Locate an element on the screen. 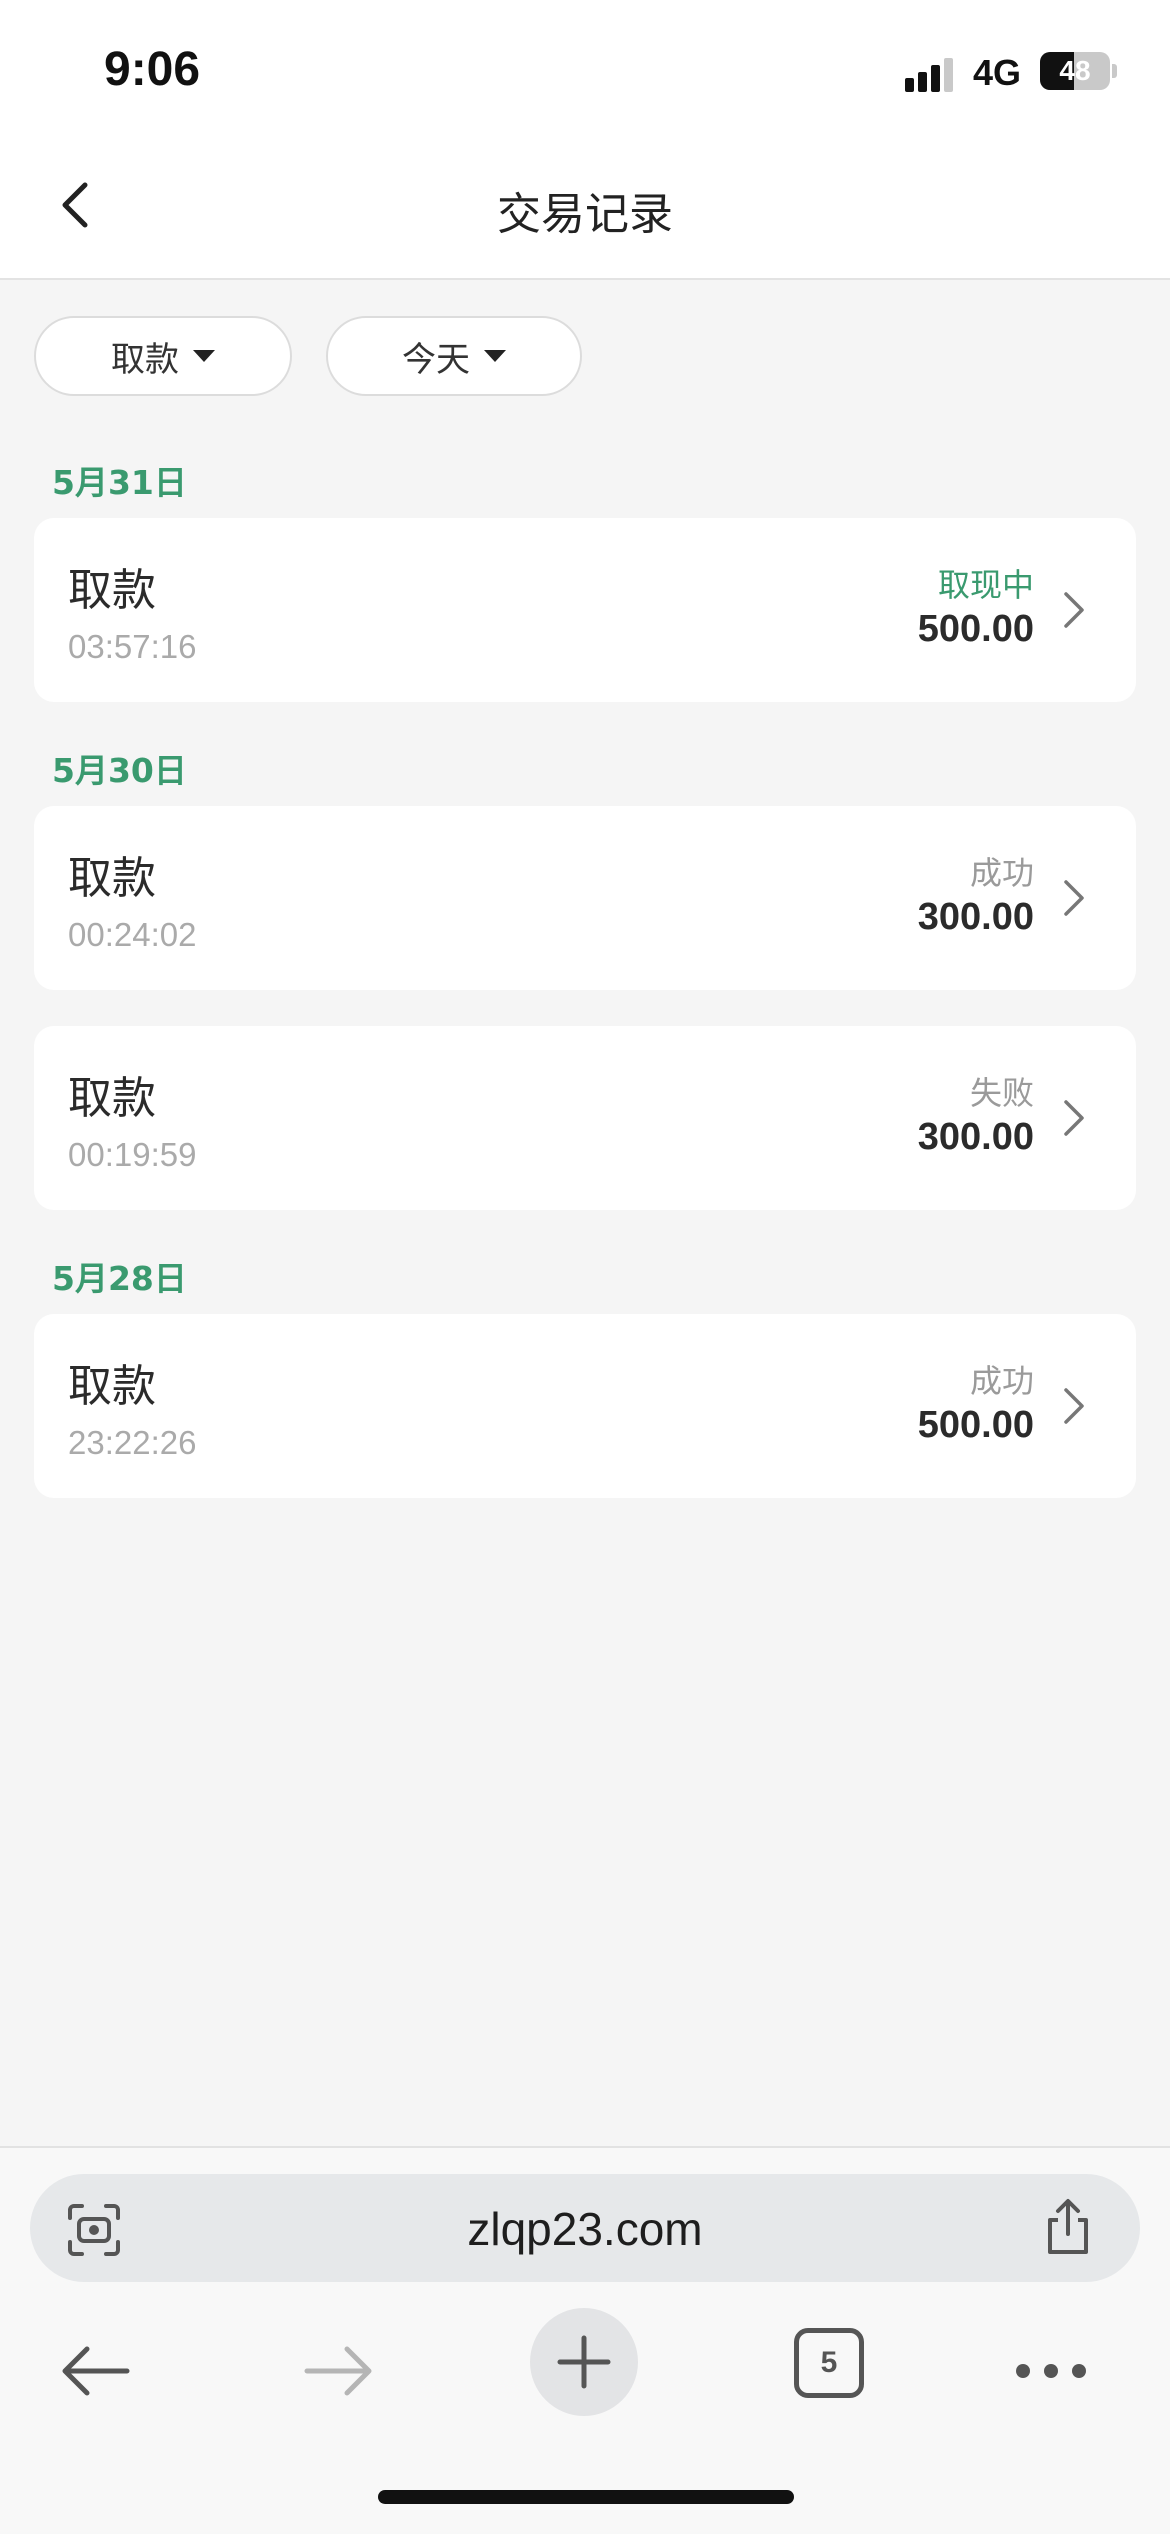 This screenshot has width=1170, height=2534. filter-date-label: 今天 is located at coordinates (436, 359).